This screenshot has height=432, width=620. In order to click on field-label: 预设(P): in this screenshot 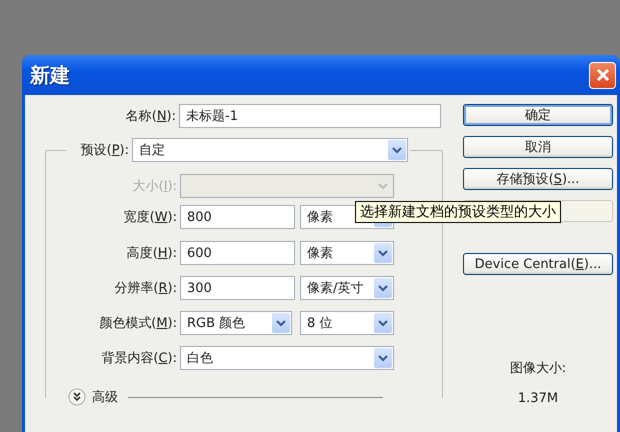, I will do `click(105, 150)`.